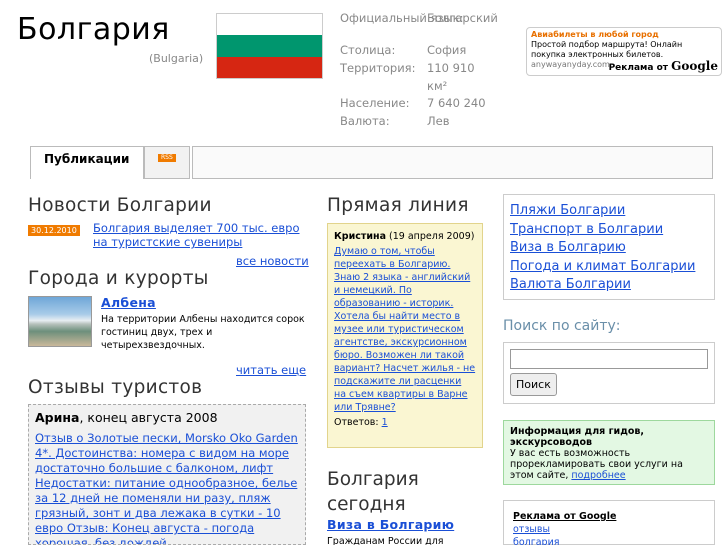 Image resolution: width=727 pixels, height=545 pixels. Describe the element at coordinates (609, 230) in the screenshot. I see `sidebar-link-transport: Транспорт в Болгарии` at that location.